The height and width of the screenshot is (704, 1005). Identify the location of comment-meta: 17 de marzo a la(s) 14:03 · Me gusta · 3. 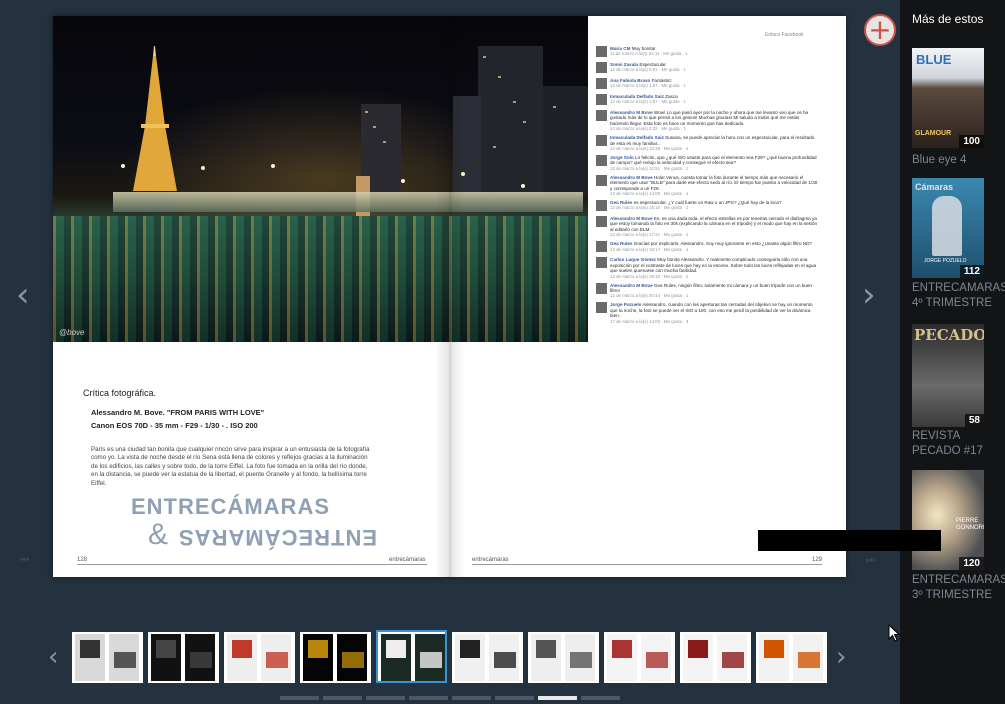
(649, 321).